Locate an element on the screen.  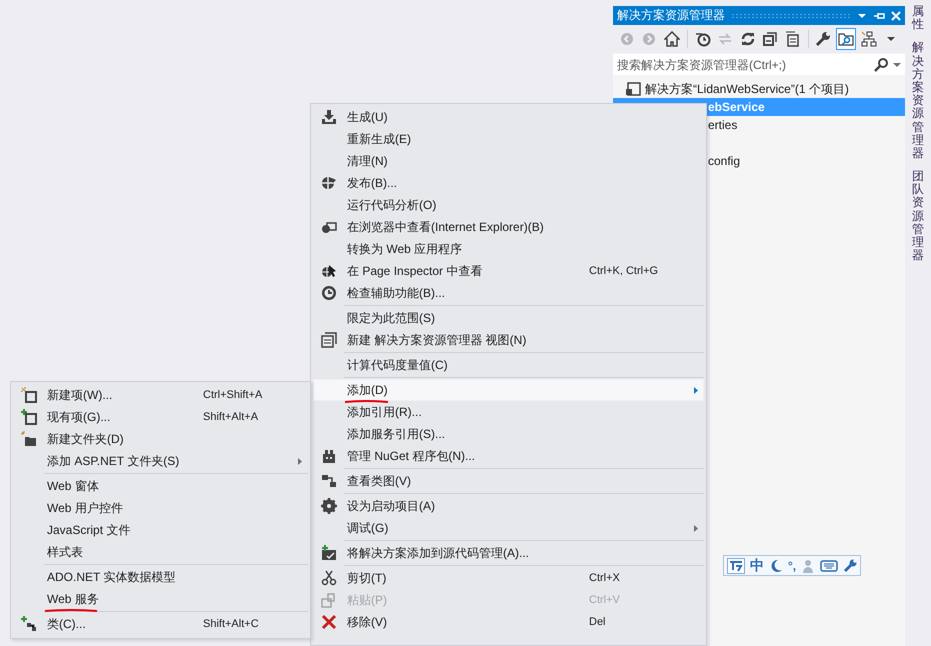
language-toggle: 中 is located at coordinates (757, 565).